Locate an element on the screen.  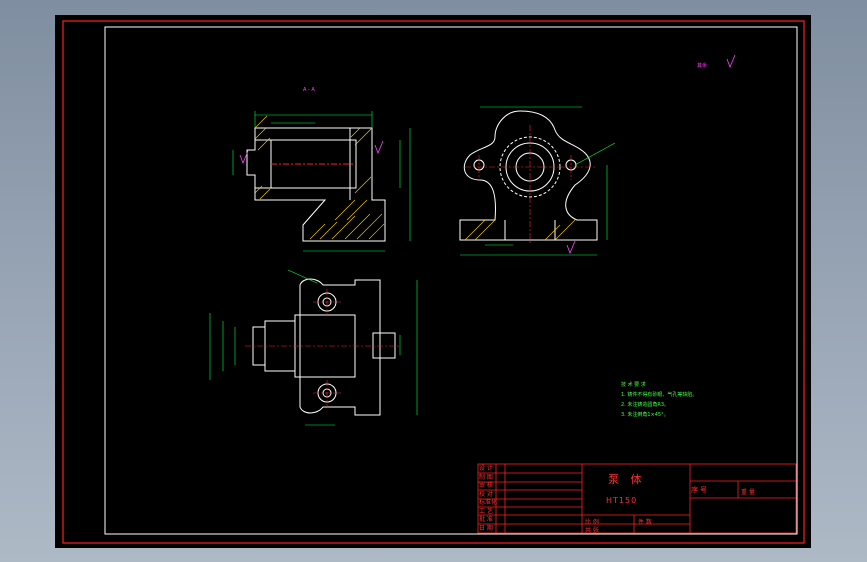
row-label: 设 计 is located at coordinates (486, 468).